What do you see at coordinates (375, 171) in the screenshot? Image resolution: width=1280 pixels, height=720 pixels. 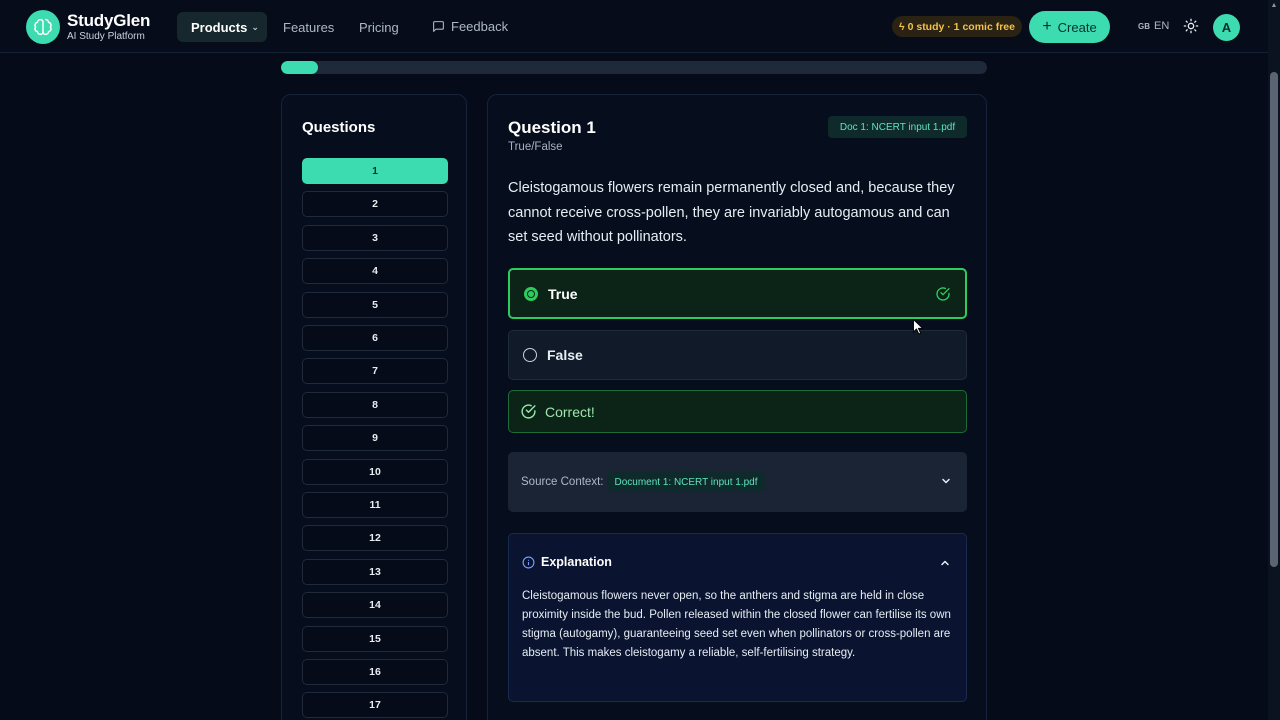 I see `question-number-button: 1` at bounding box center [375, 171].